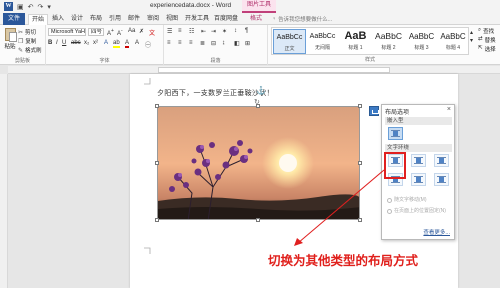  Describe the element at coordinates (453, 41) in the screenshot. I see `style-heading-4: AaBbC 标题 4` at that location.